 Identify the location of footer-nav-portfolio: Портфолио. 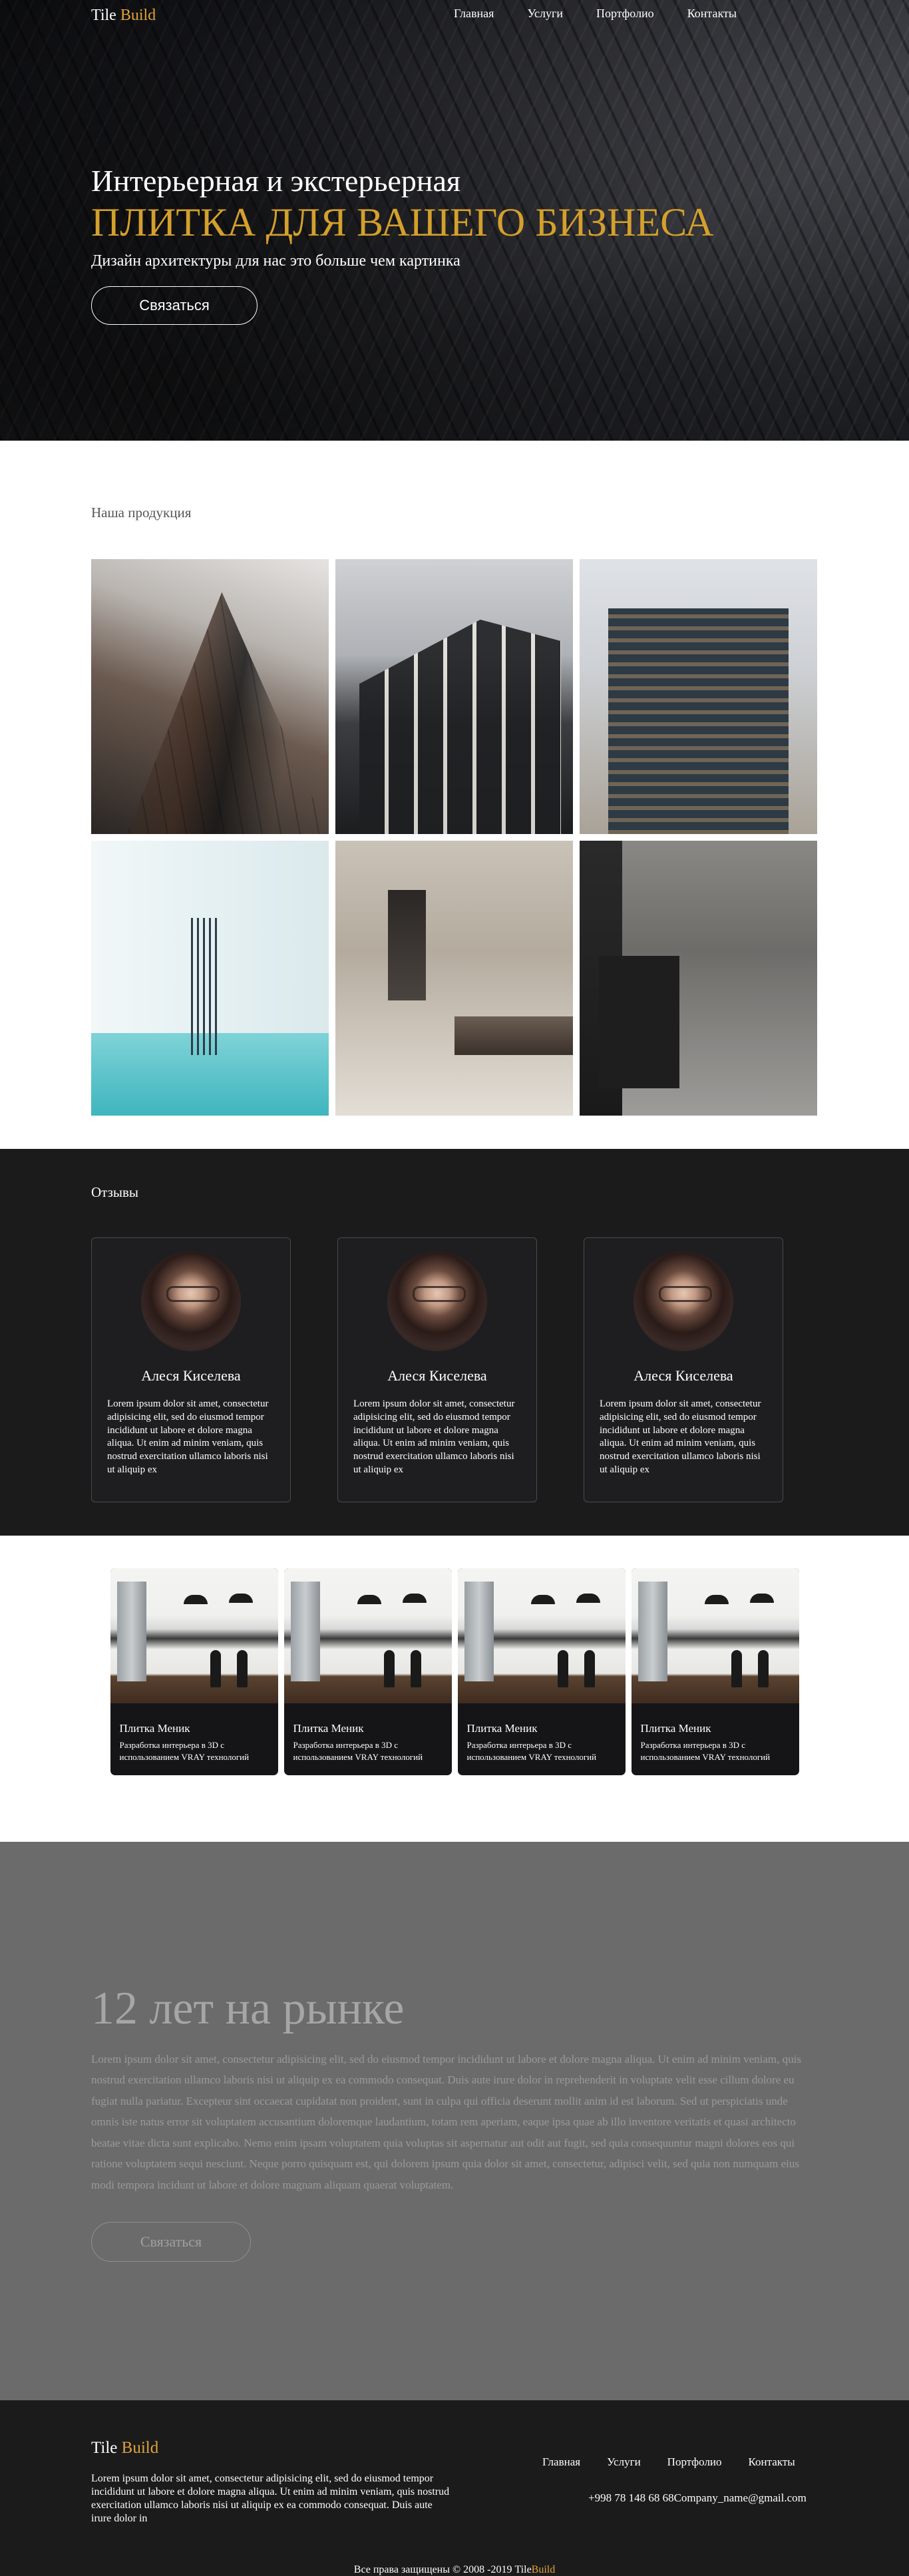
(695, 2462).